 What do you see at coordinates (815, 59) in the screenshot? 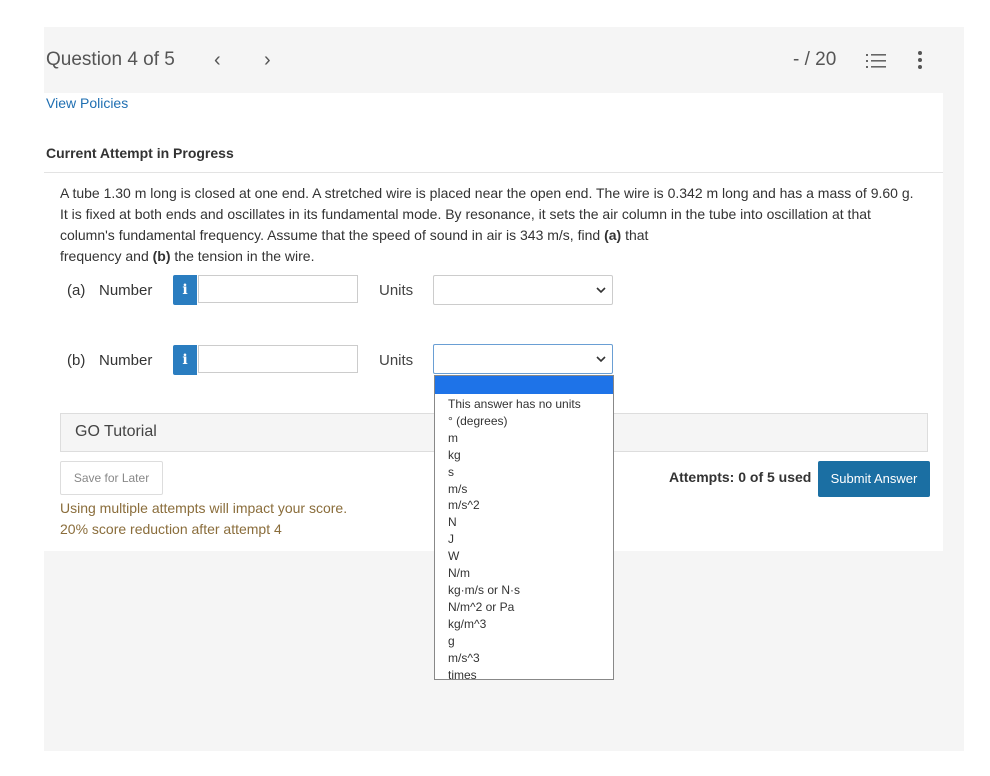
I see `question-score: - / 20` at bounding box center [815, 59].